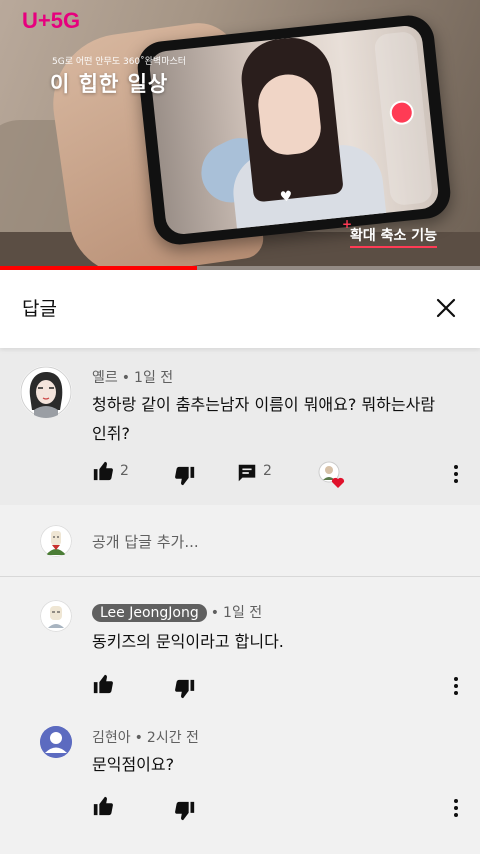  Describe the element at coordinates (111, 738) in the screenshot. I see `reply-author: 김현아` at that location.